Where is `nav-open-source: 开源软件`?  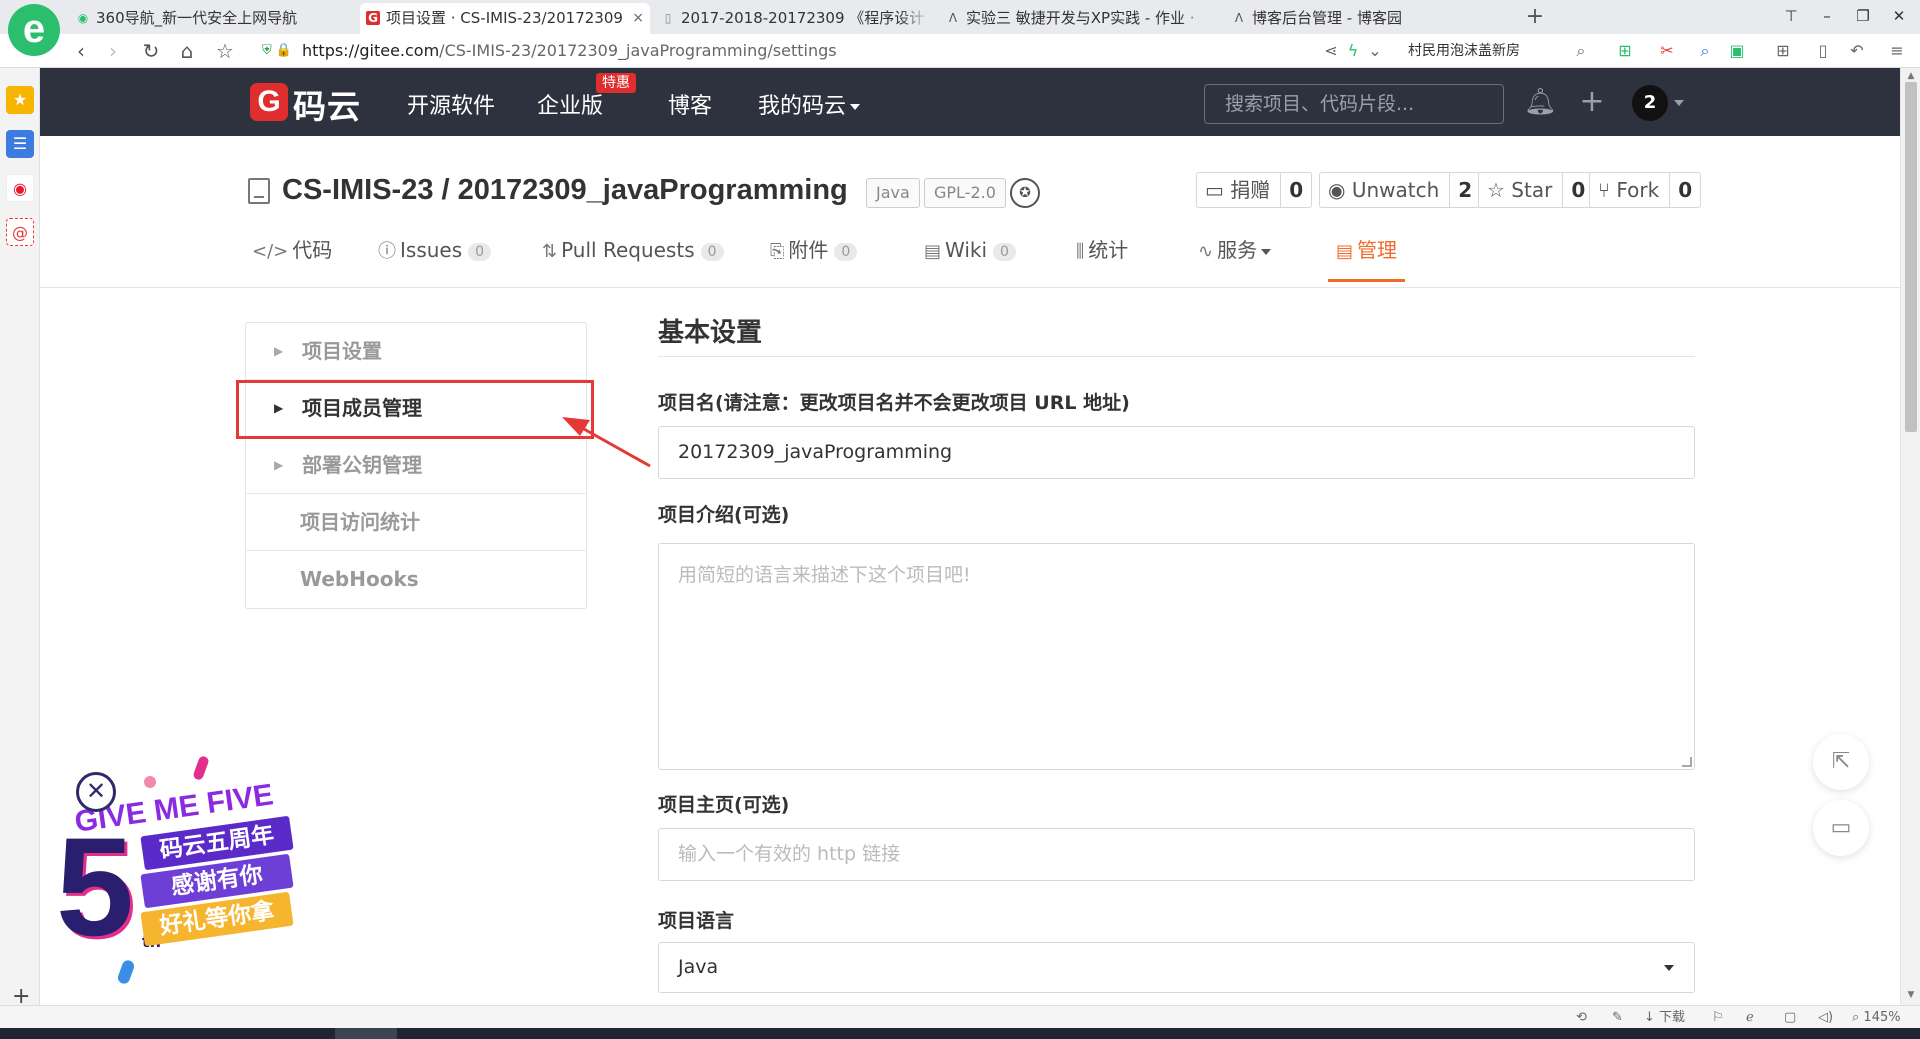
nav-open-source: 开源软件 is located at coordinates (451, 104).